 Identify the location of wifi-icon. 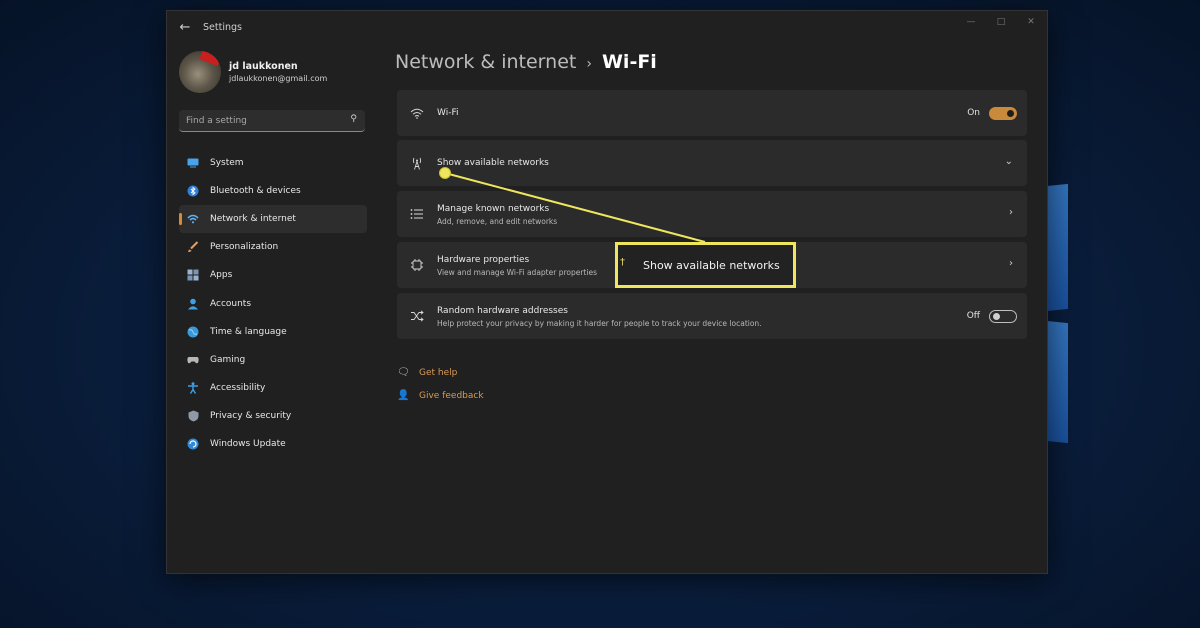
(417, 113).